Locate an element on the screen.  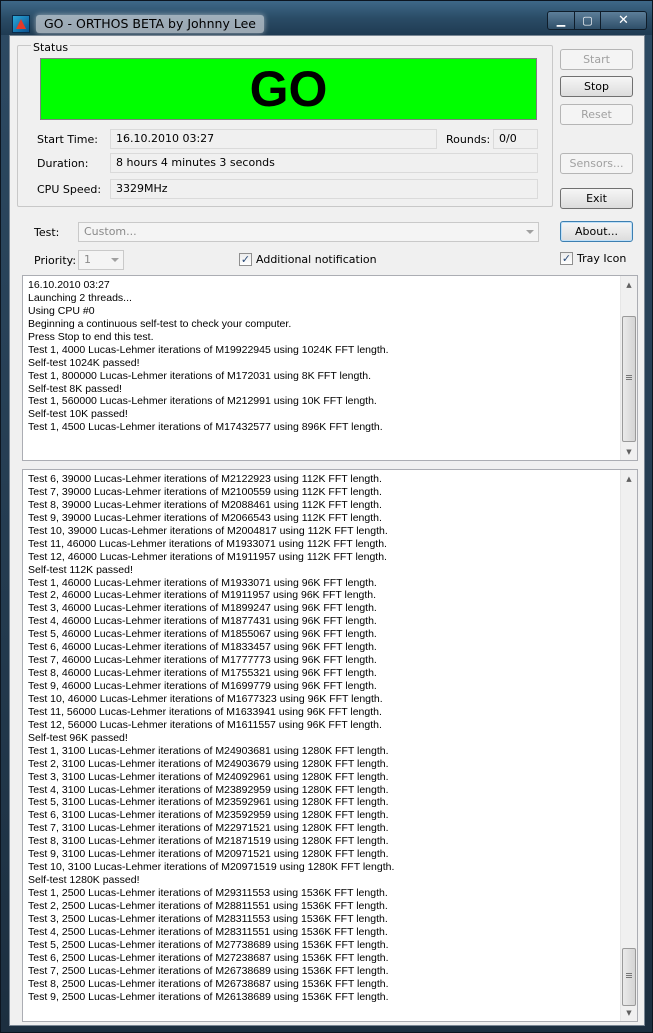
minimize-button: ▁ is located at coordinates (561, 20).